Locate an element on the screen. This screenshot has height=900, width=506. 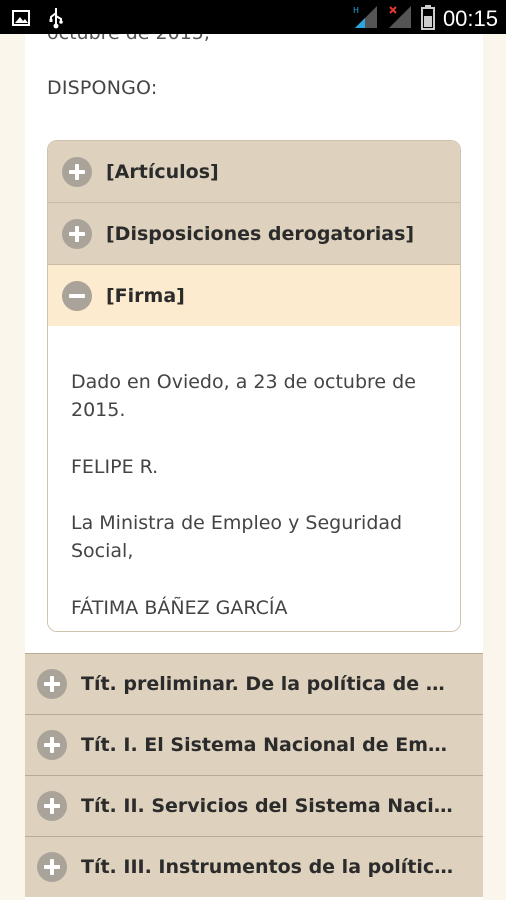
usb-icon is located at coordinates (56, 20).